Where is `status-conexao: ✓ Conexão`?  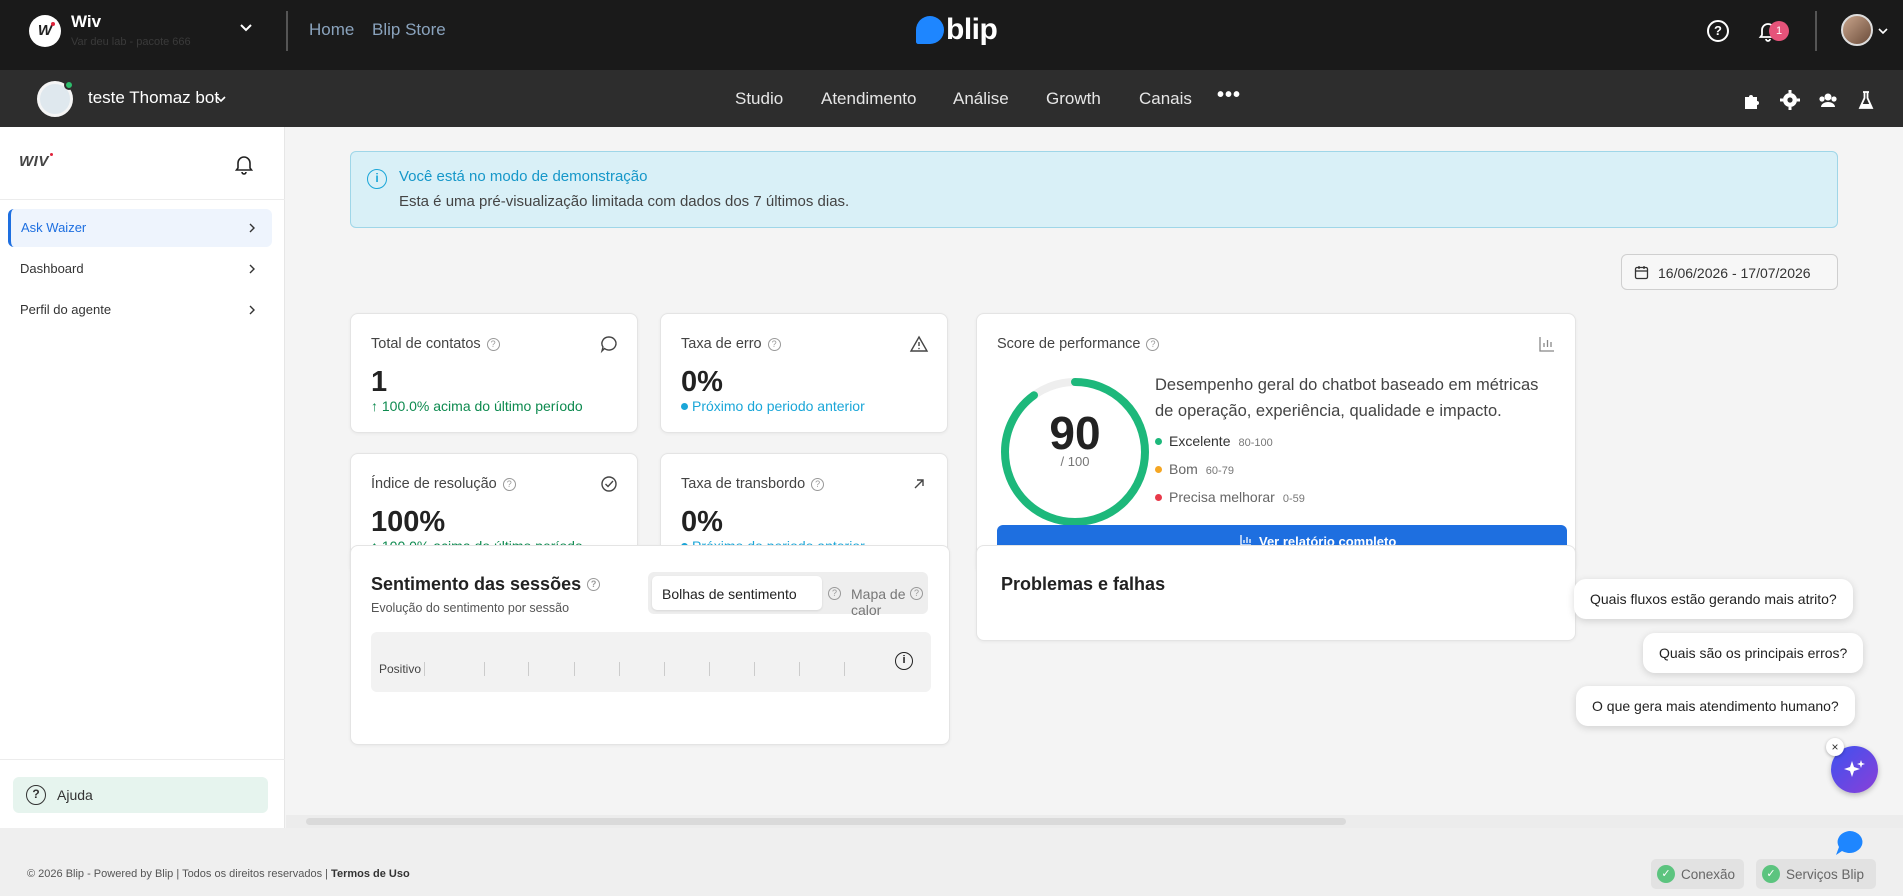
status-conexao: ✓ Conexão is located at coordinates (1697, 874).